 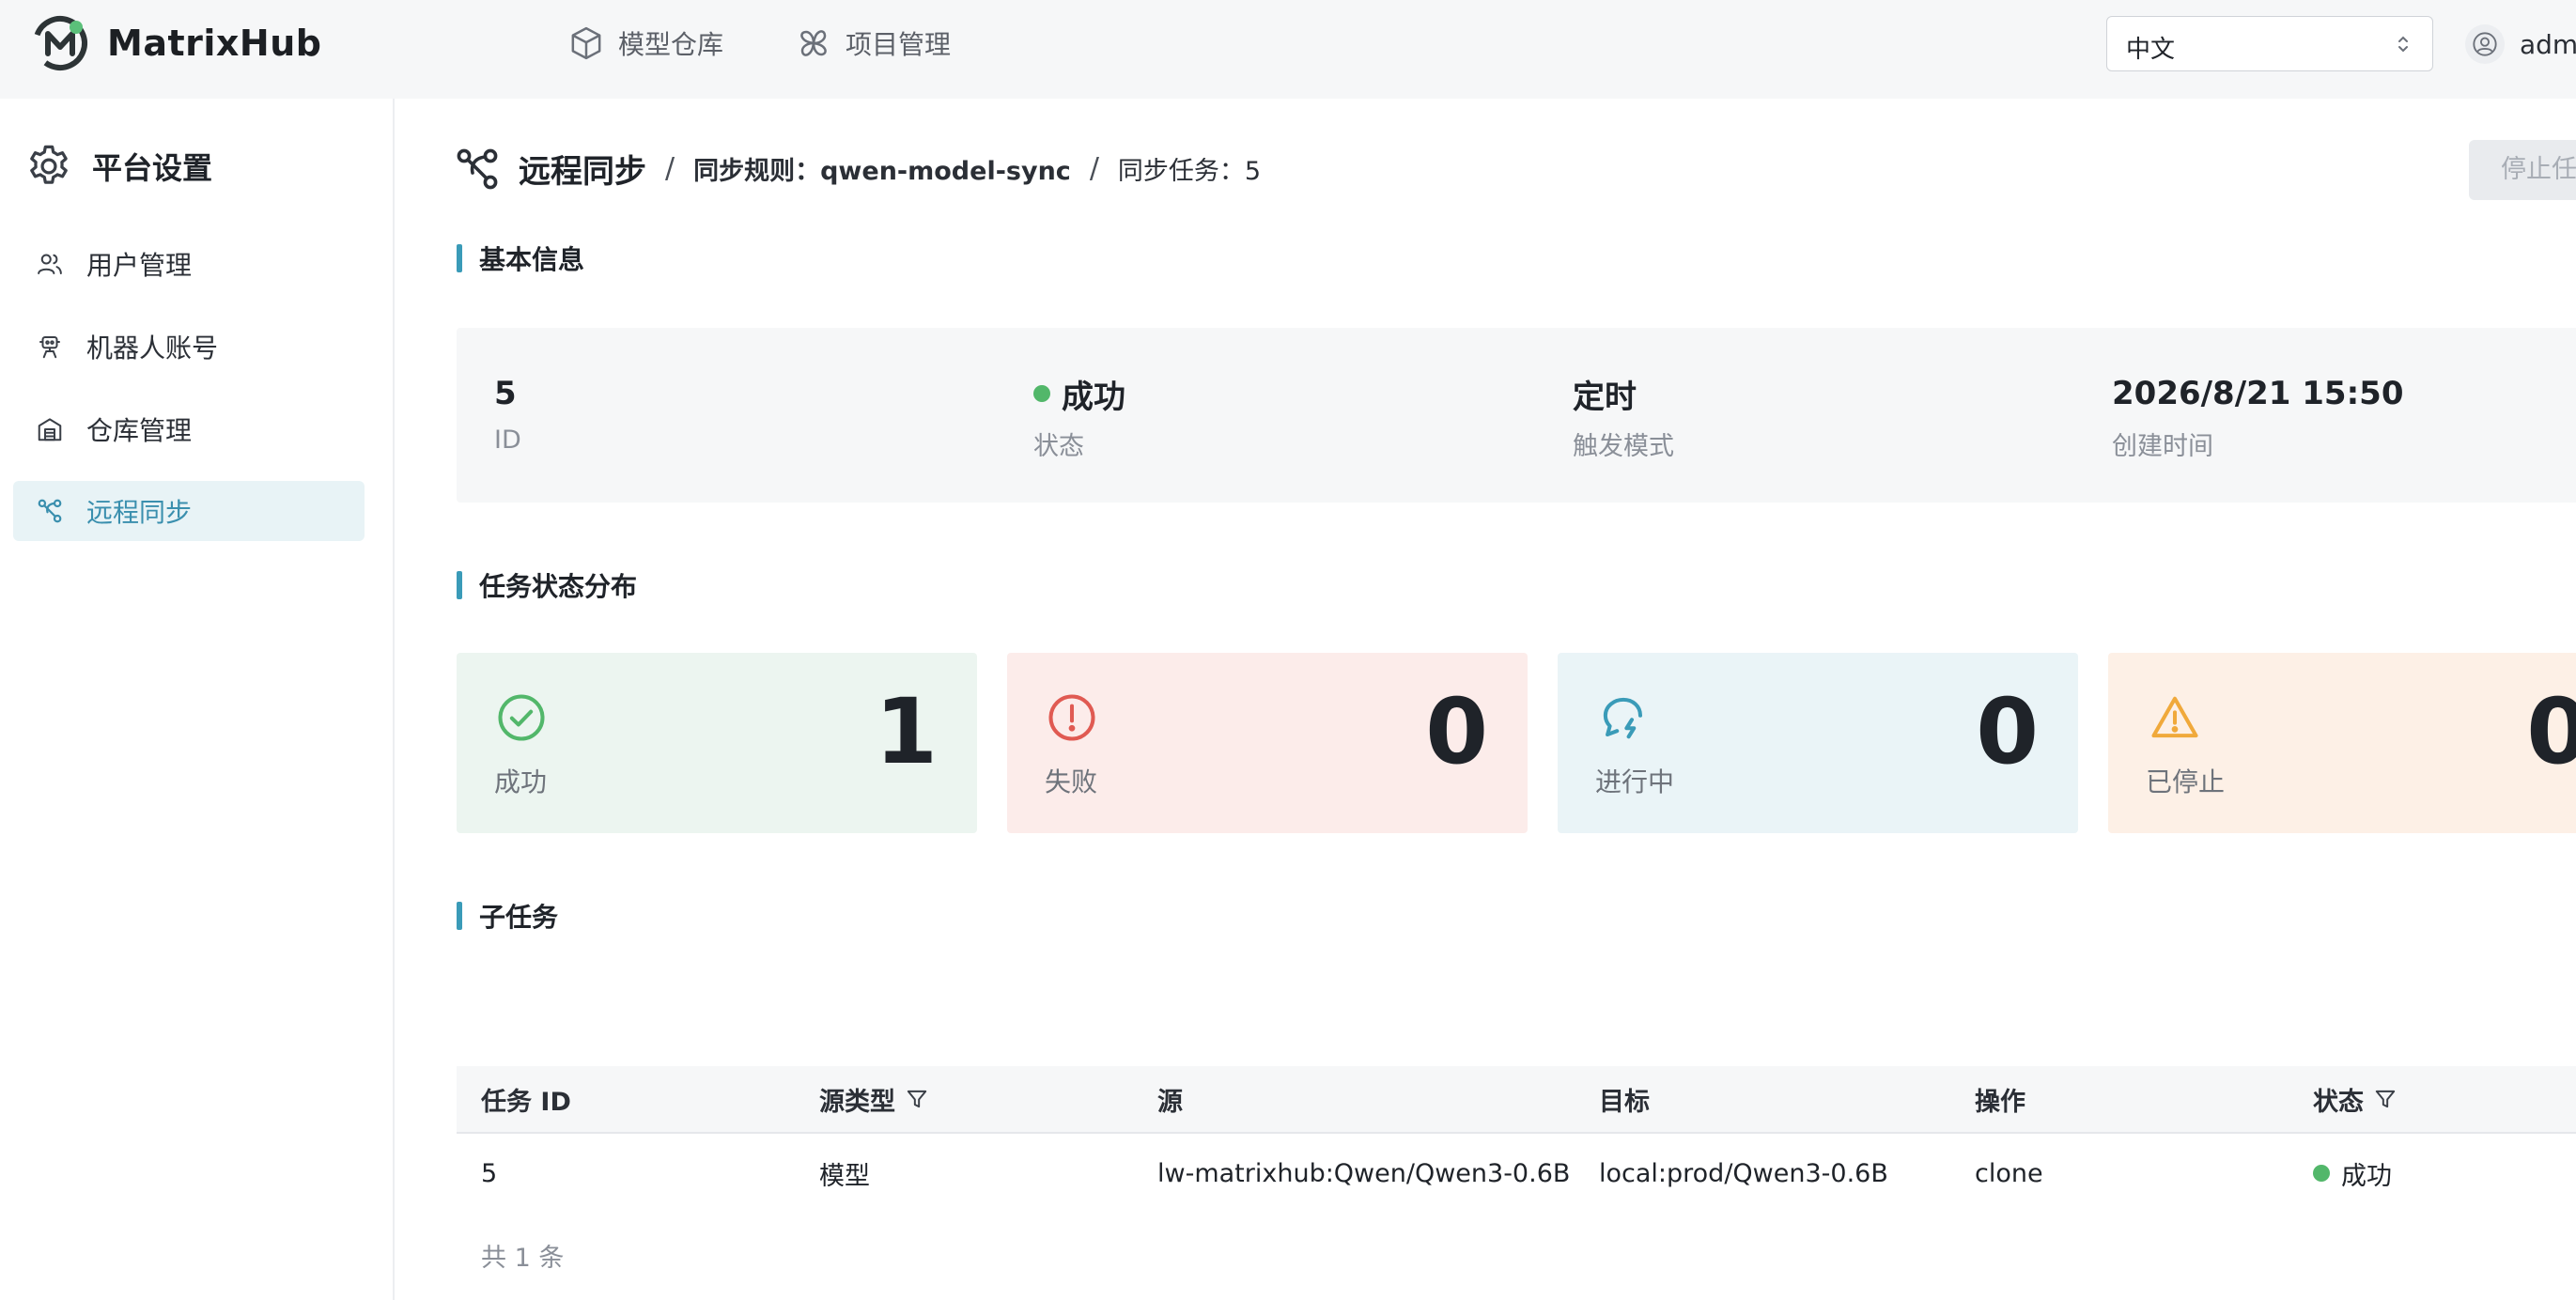 What do you see at coordinates (1058, 446) in the screenshot?
I see `info-status-label: 状态` at bounding box center [1058, 446].